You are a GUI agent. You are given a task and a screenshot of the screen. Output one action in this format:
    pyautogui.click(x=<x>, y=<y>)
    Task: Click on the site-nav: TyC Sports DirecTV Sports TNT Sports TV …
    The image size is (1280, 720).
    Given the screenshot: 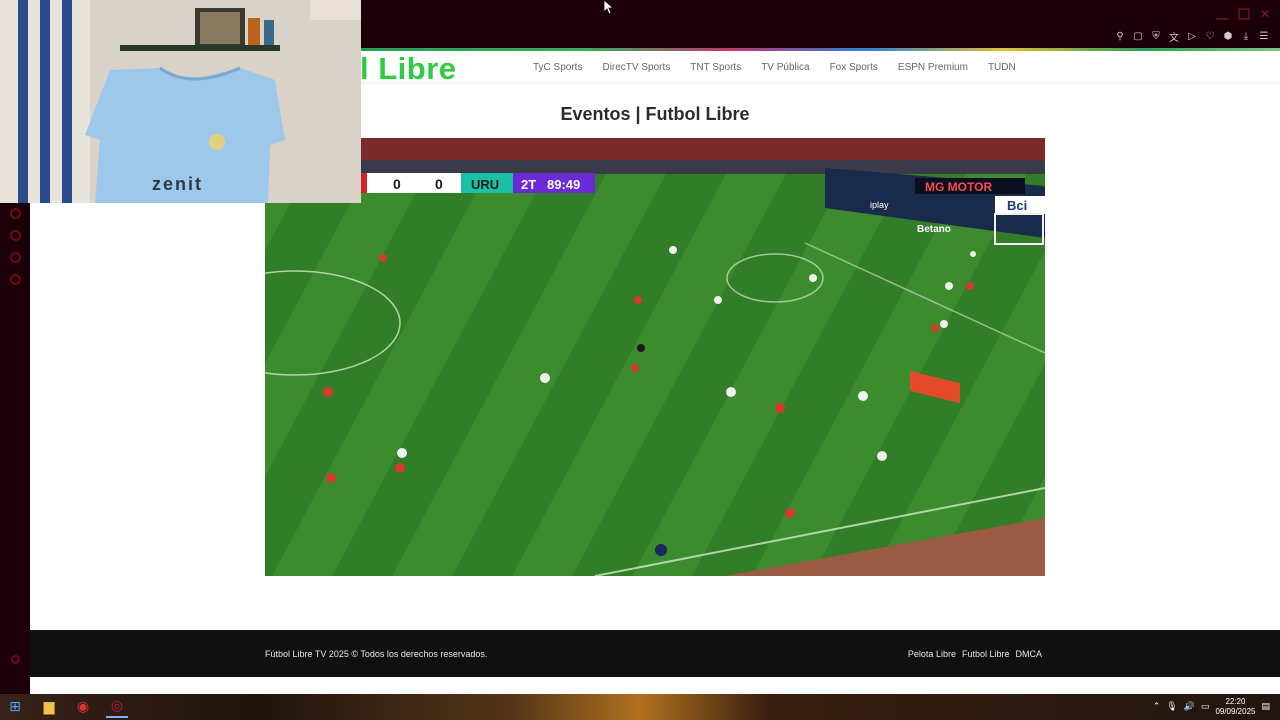 What is the action you would take?
    pyautogui.click(x=774, y=67)
    